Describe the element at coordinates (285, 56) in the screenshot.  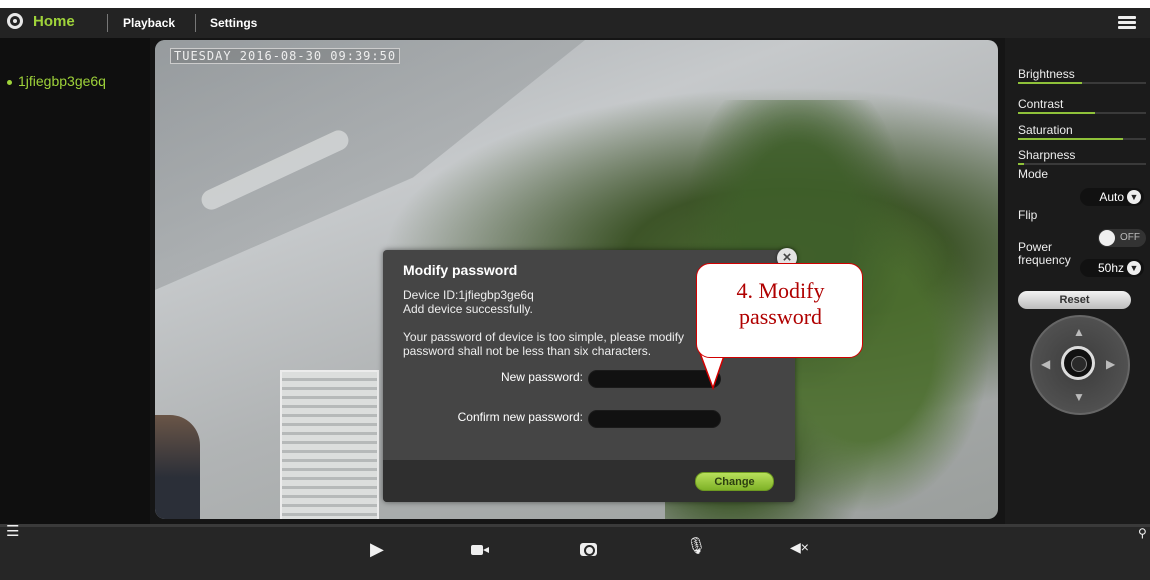
I see `video-timestamp-overlay: TUESDAY 2016-08-30 09:39:50` at that location.